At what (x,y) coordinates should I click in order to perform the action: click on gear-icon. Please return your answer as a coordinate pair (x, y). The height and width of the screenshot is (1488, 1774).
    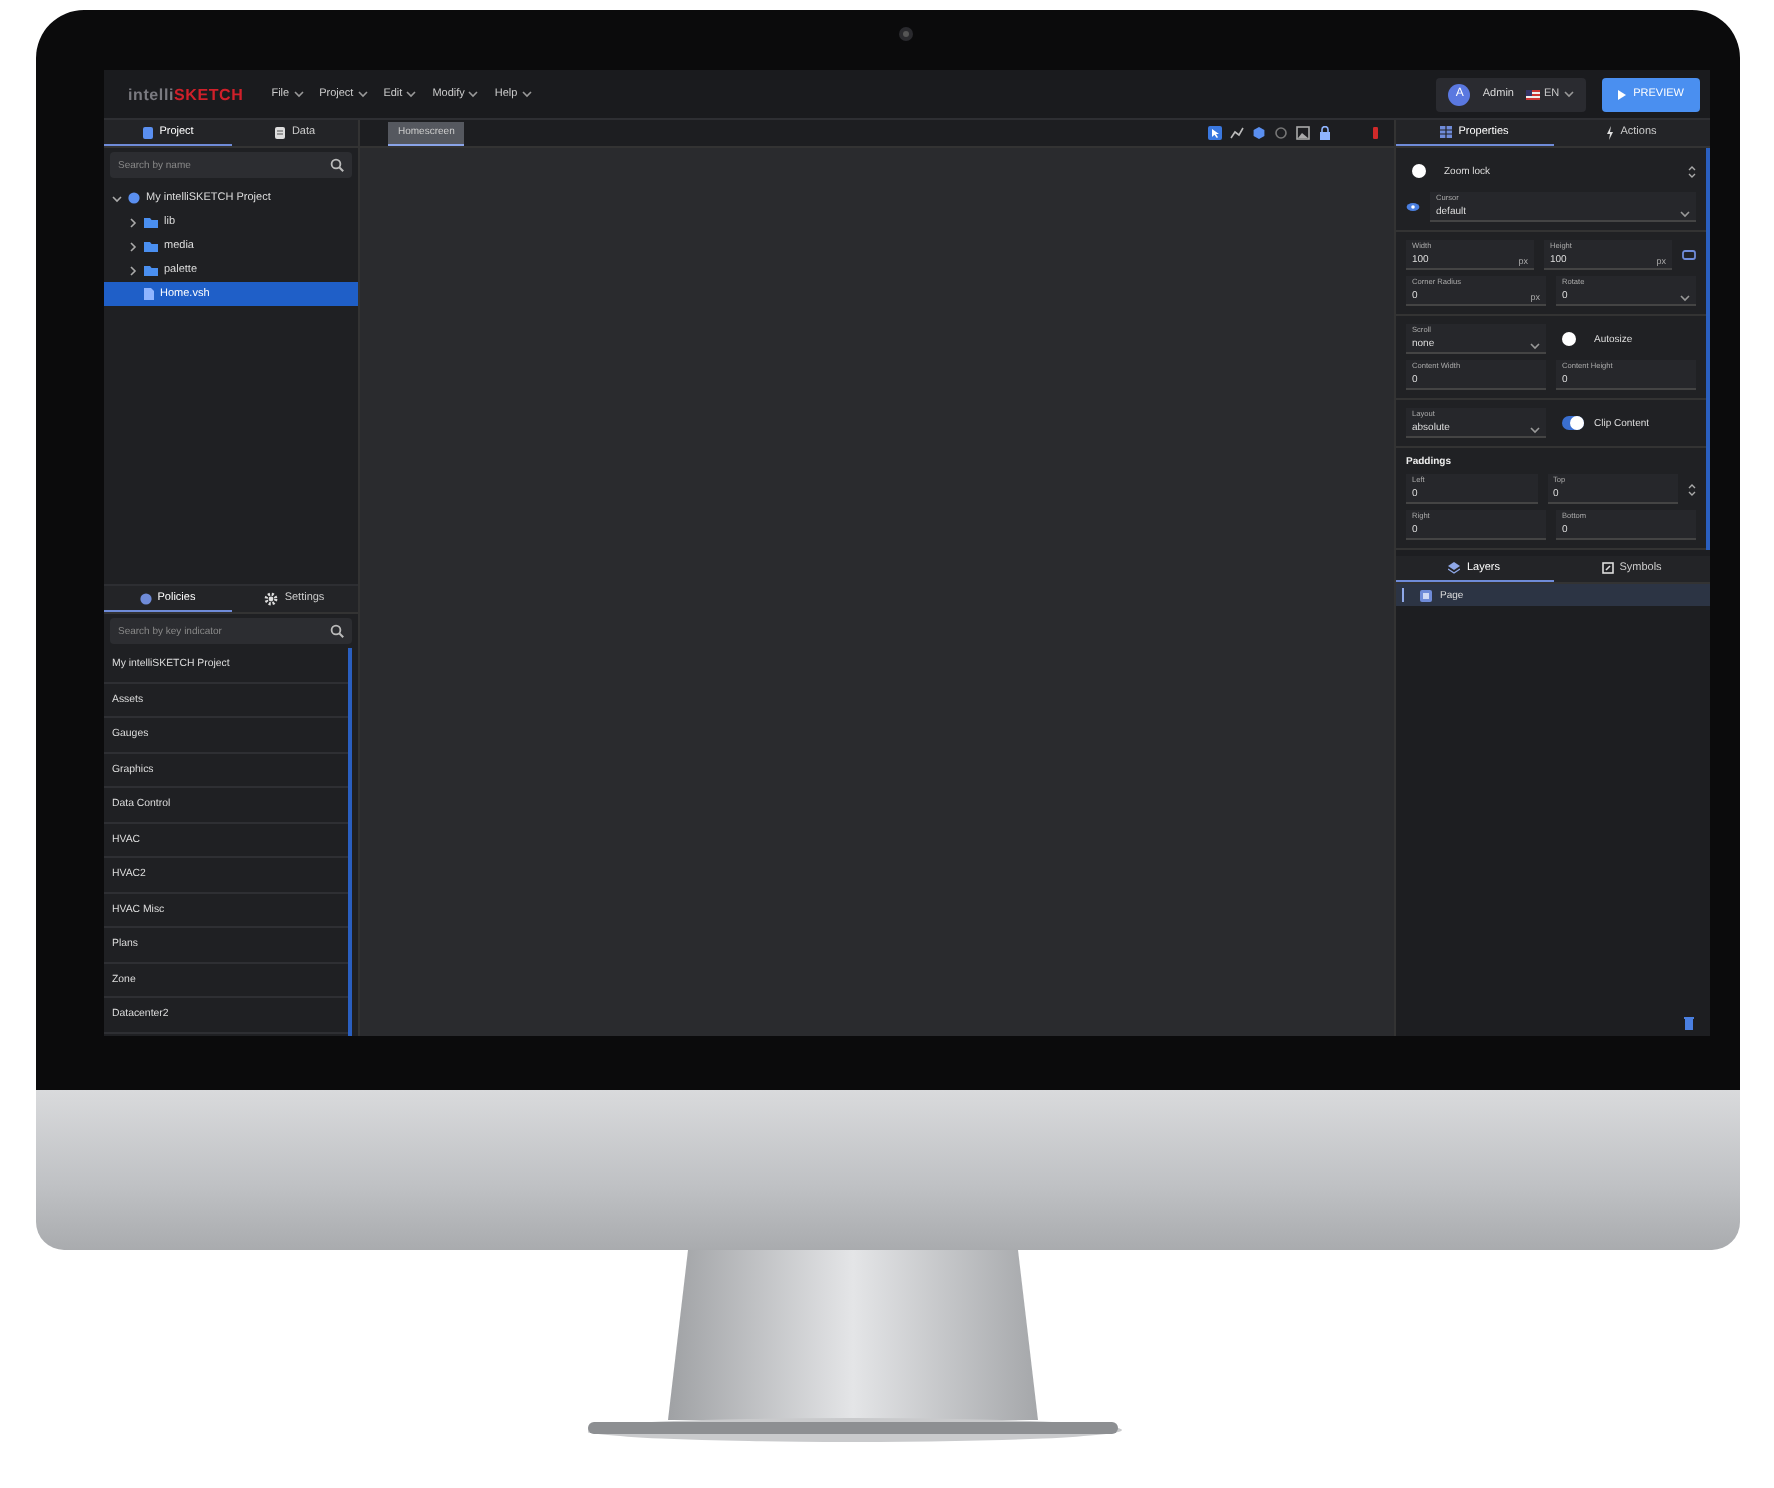
    Looking at the image, I should click on (271, 598).